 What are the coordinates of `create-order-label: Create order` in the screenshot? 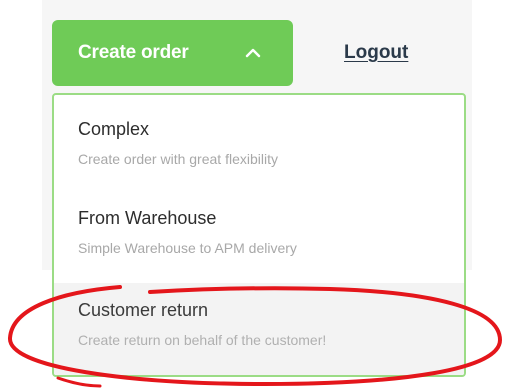 It's located at (133, 52).